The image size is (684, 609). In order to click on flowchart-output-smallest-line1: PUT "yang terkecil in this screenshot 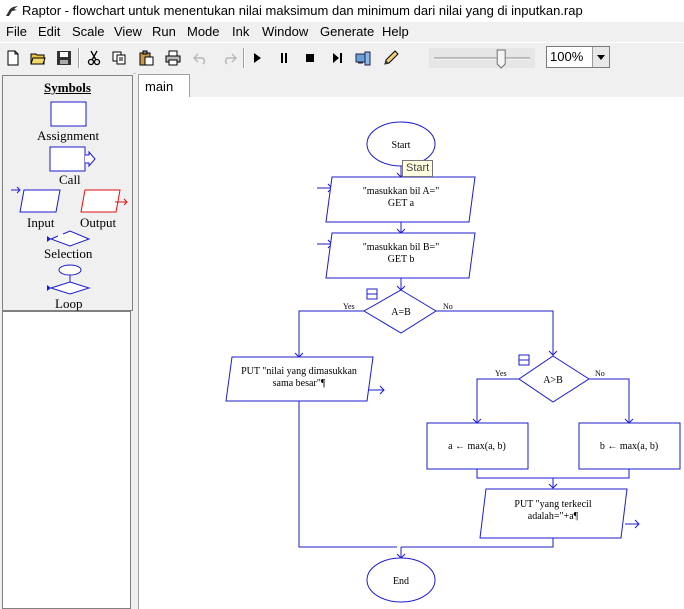, I will do `click(552, 504)`.